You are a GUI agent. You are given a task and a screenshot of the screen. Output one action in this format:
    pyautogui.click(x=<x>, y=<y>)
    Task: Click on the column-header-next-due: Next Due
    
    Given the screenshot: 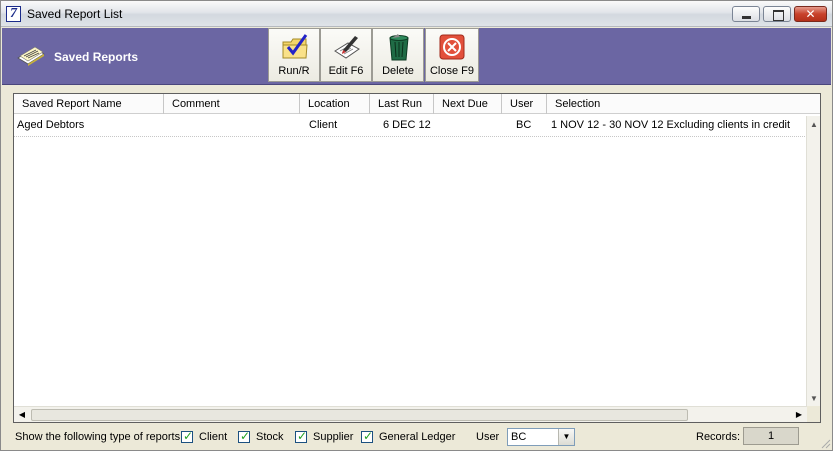 What is the action you would take?
    pyautogui.click(x=468, y=104)
    